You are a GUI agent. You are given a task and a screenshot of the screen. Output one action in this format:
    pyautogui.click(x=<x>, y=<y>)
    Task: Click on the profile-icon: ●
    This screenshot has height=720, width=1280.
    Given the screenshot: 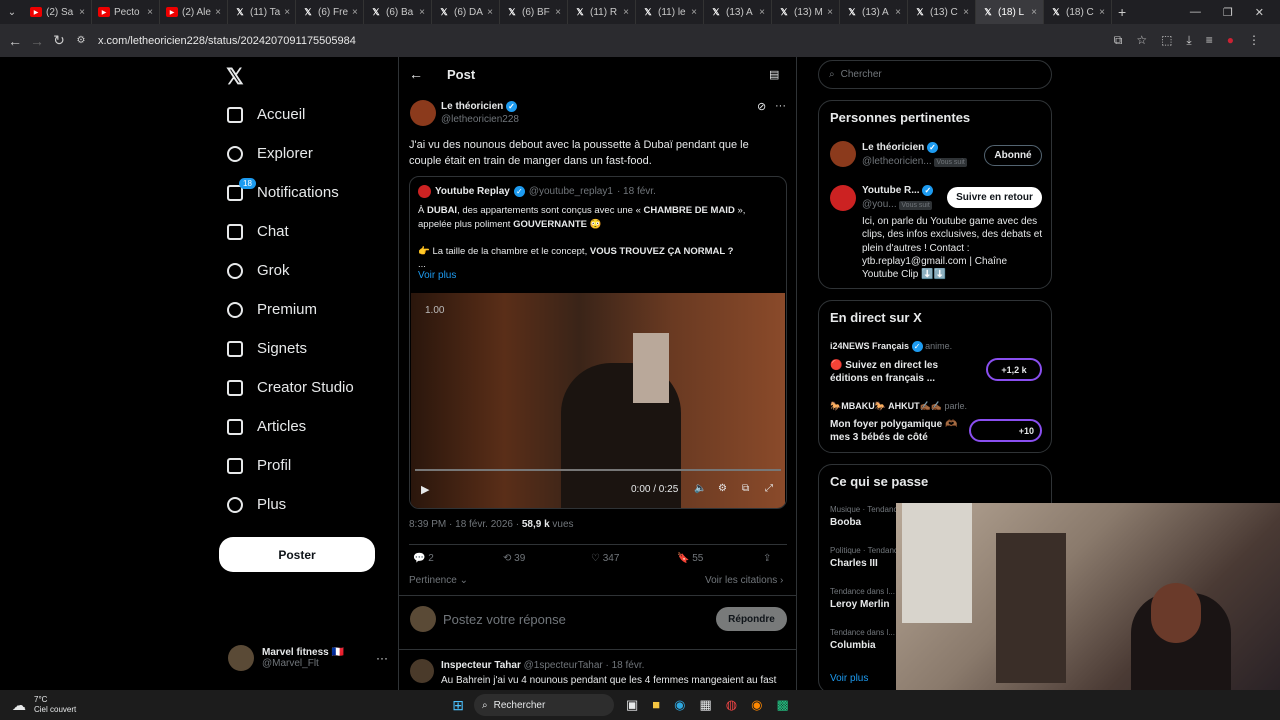 What is the action you would take?
    pyautogui.click(x=1230, y=40)
    